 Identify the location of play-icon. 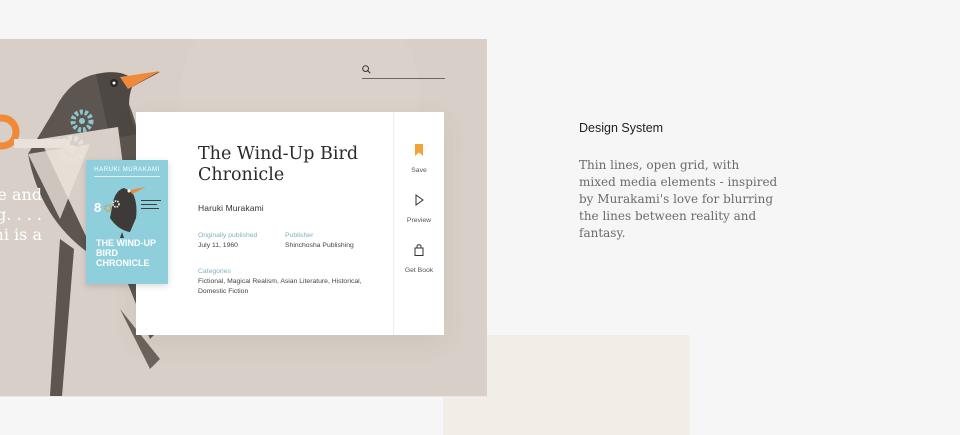
(419, 200).